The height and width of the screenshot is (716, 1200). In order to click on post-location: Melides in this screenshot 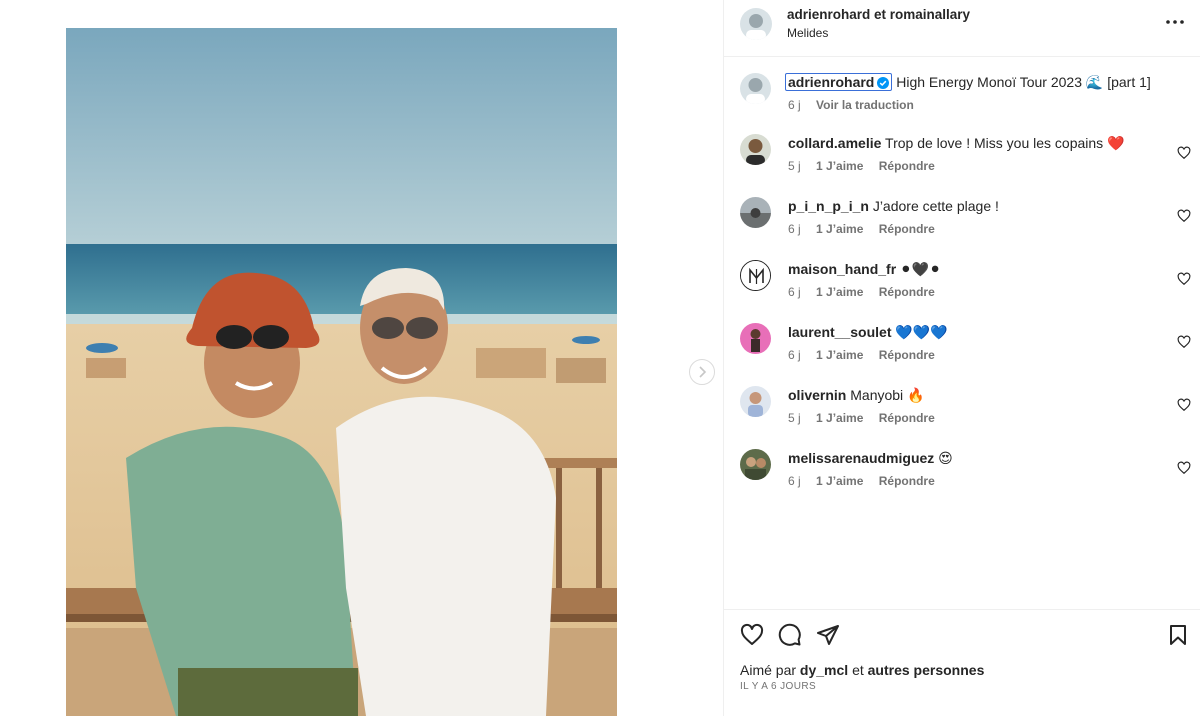, I will do `click(807, 33)`.